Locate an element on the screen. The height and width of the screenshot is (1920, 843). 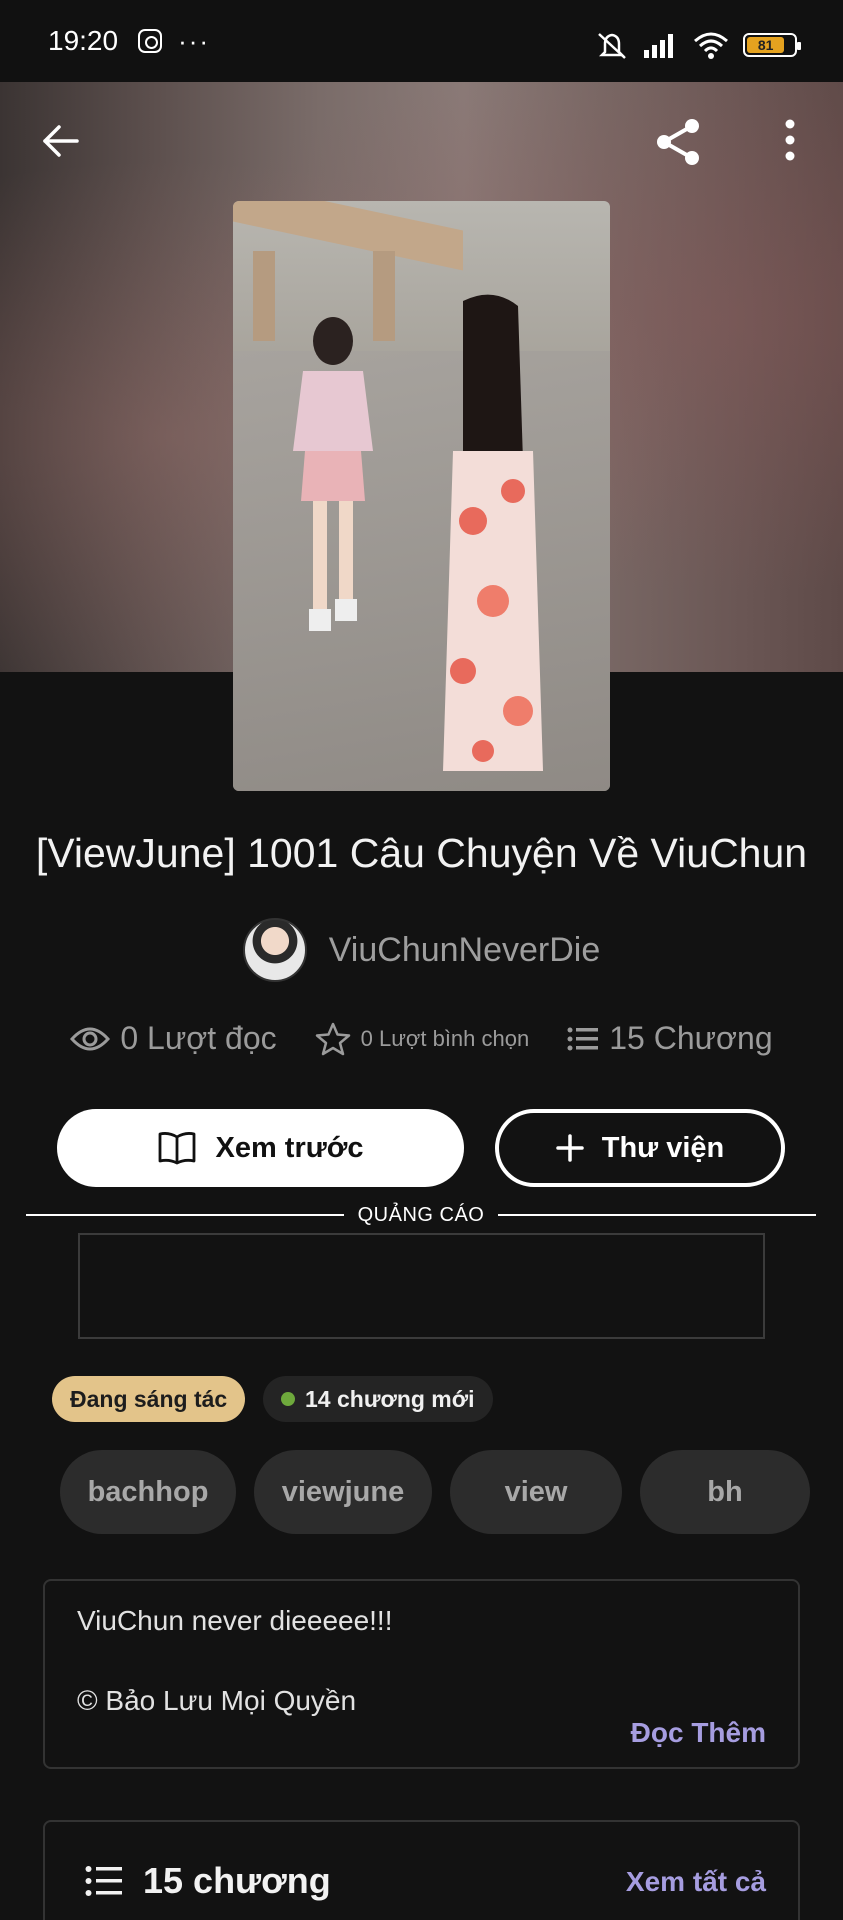
wifi-icon is located at coordinates (711, 45).